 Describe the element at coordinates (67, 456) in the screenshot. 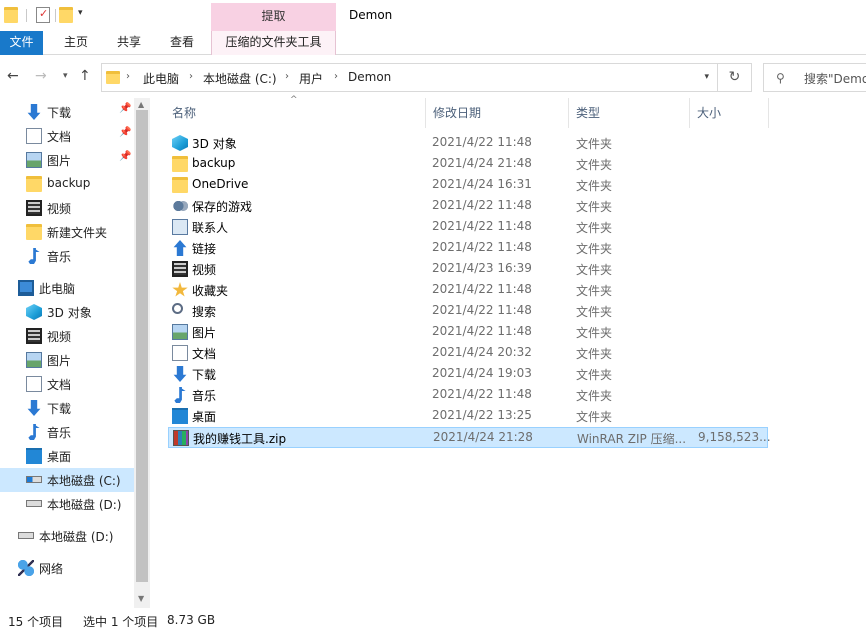

I see `nav-item-desktop: 桌面` at that location.